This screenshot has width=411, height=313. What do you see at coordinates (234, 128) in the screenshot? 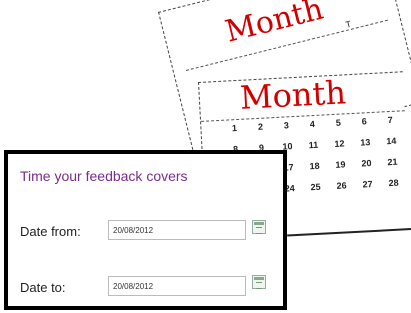
I see `calendar-day: 1` at bounding box center [234, 128].